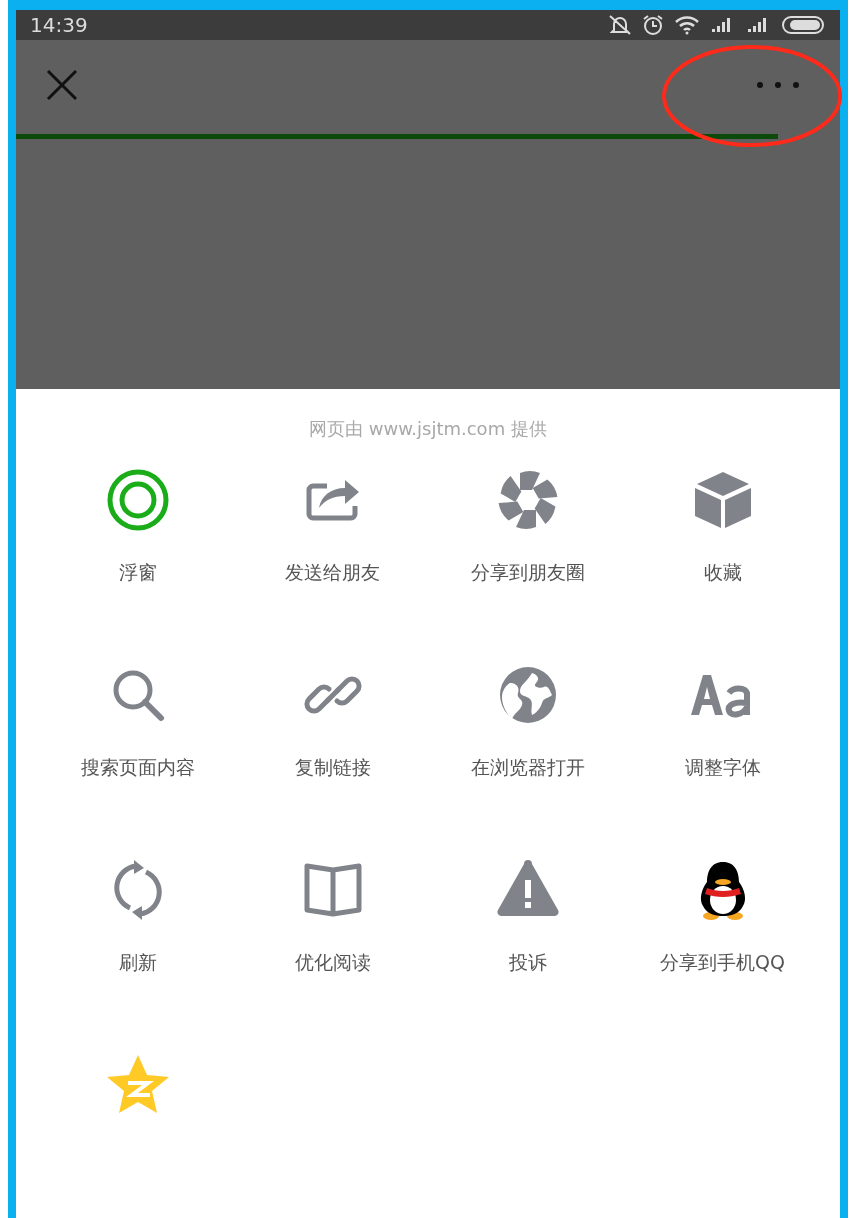 The image size is (852, 1218). Describe the element at coordinates (804, 25) in the screenshot. I see `battery-icon` at that location.